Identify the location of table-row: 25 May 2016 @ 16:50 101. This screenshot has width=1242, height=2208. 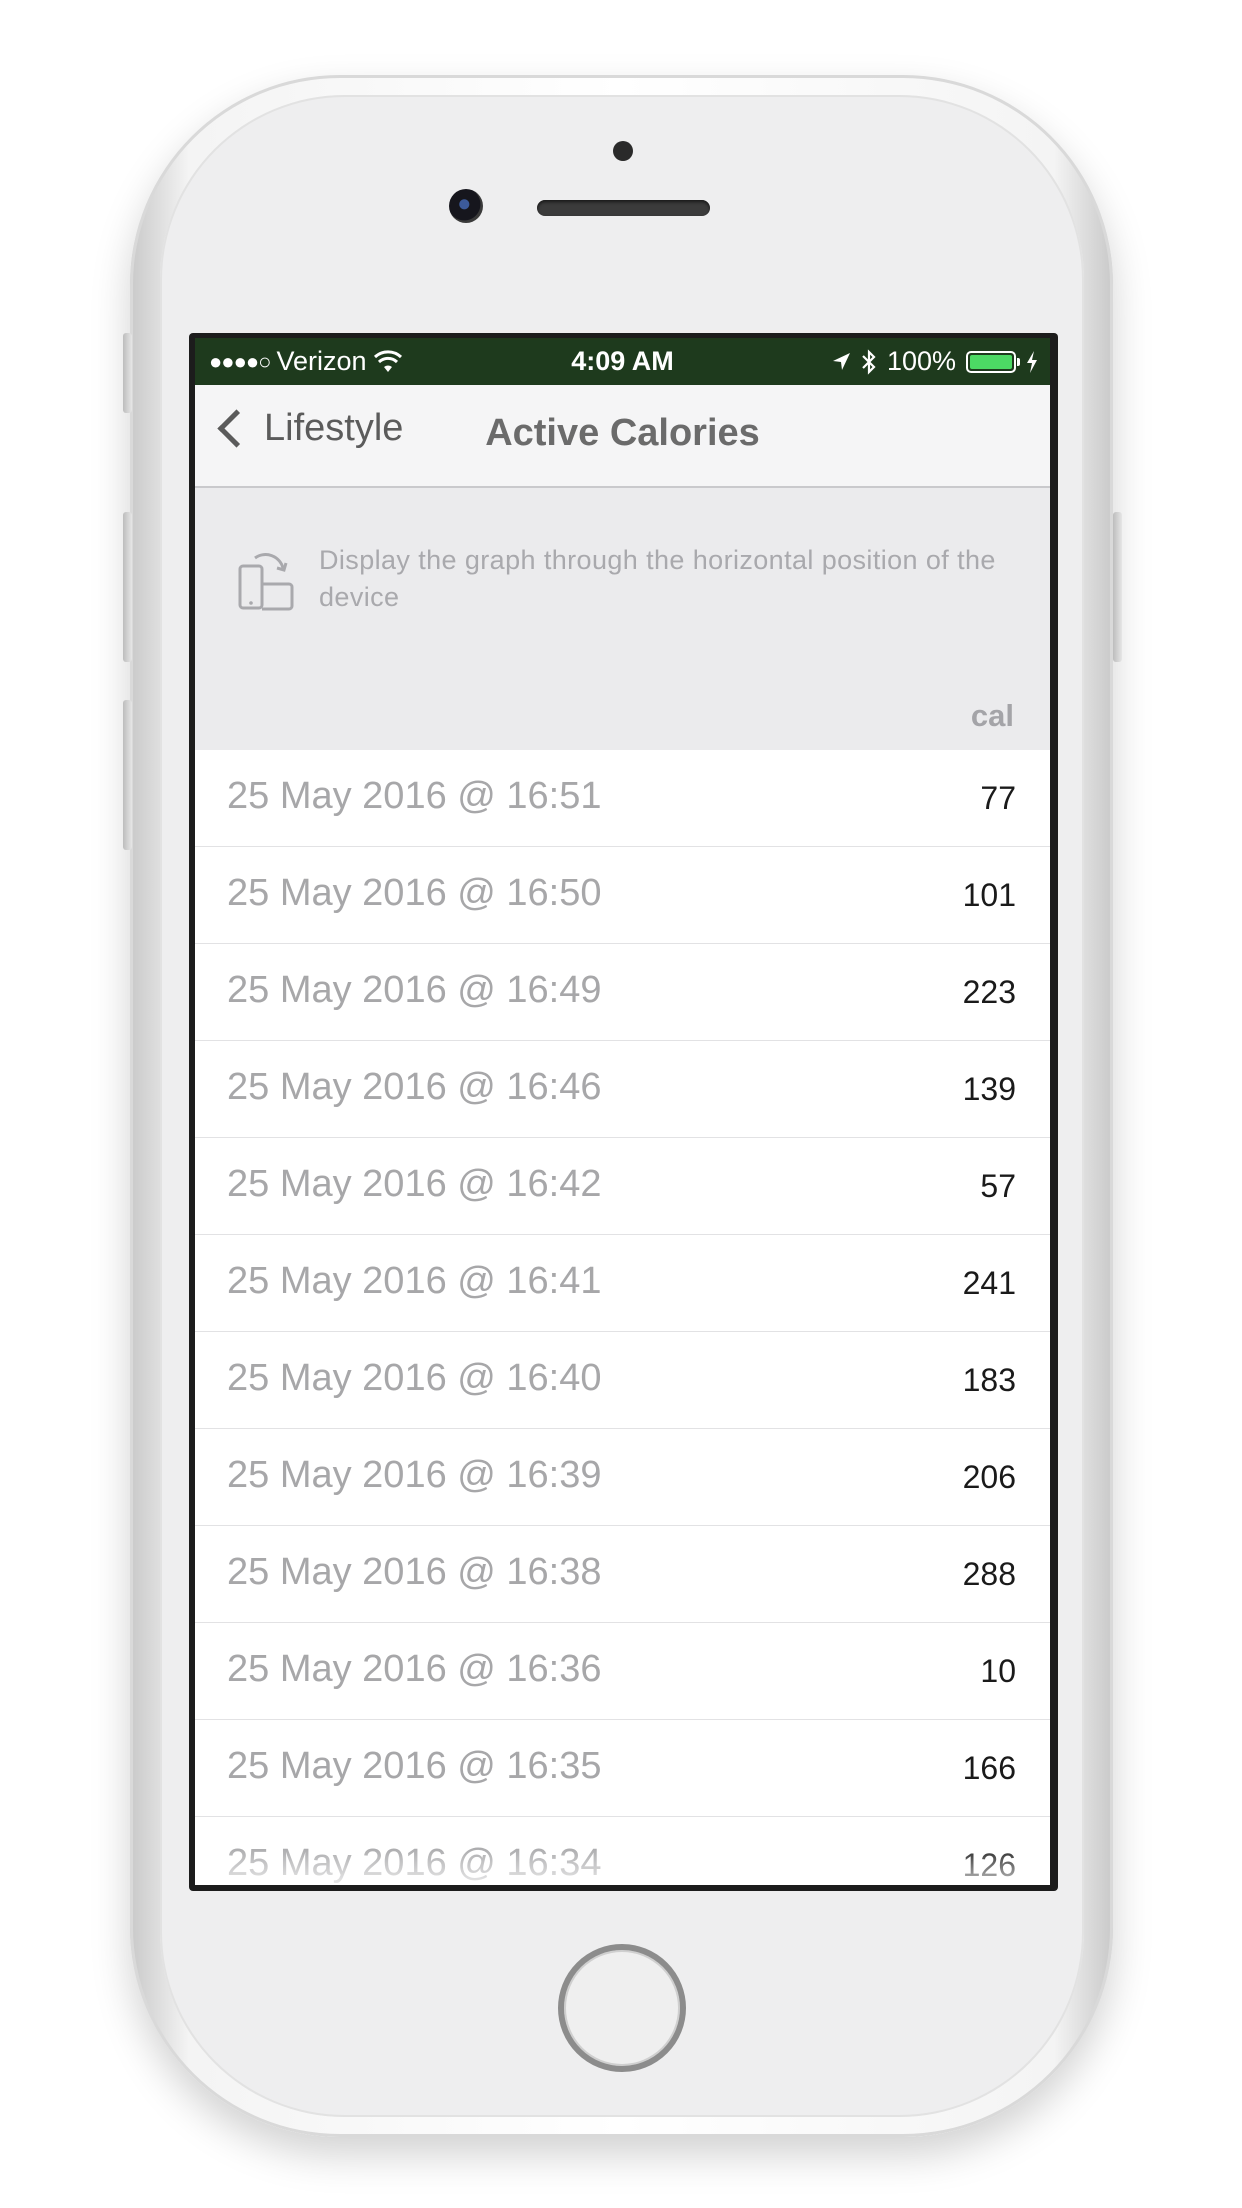
(622, 895).